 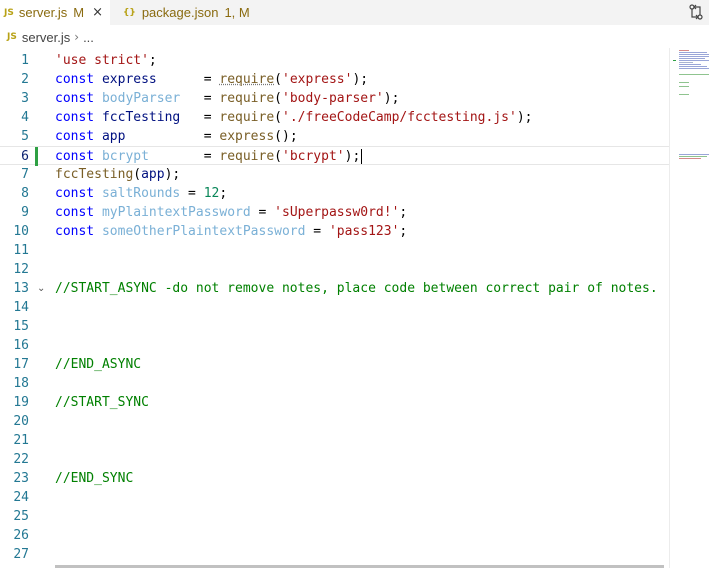 I want to click on code-token: 'express', so click(x=317, y=79).